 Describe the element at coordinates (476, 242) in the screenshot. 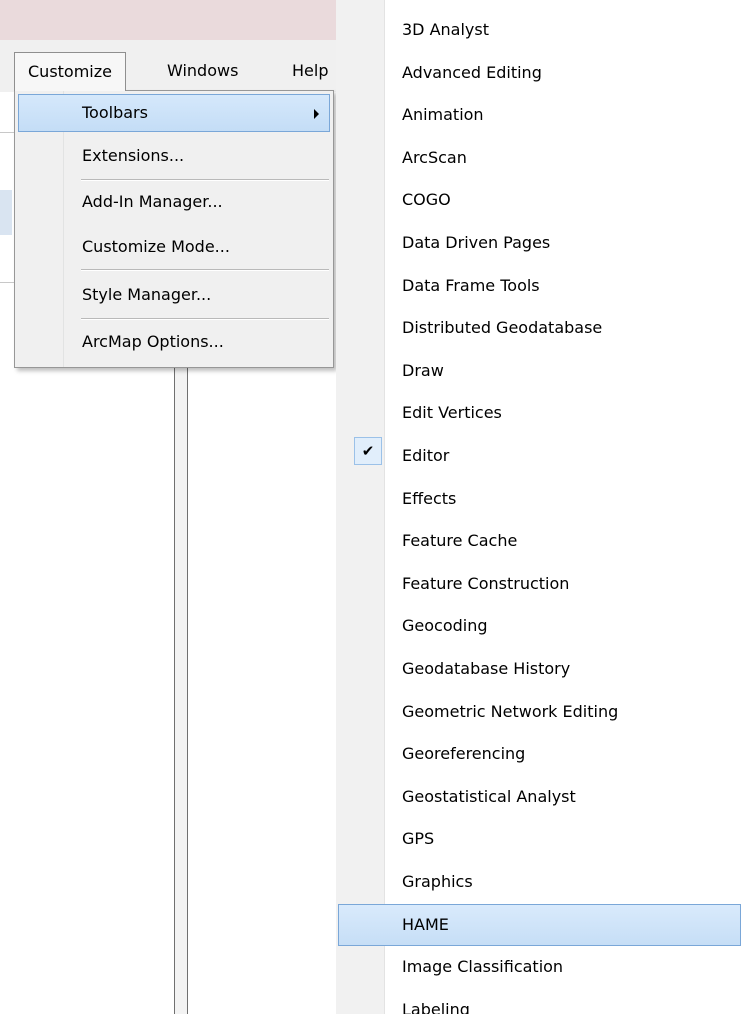

I see `toolbar-item-label: Data Driven Pages` at that location.